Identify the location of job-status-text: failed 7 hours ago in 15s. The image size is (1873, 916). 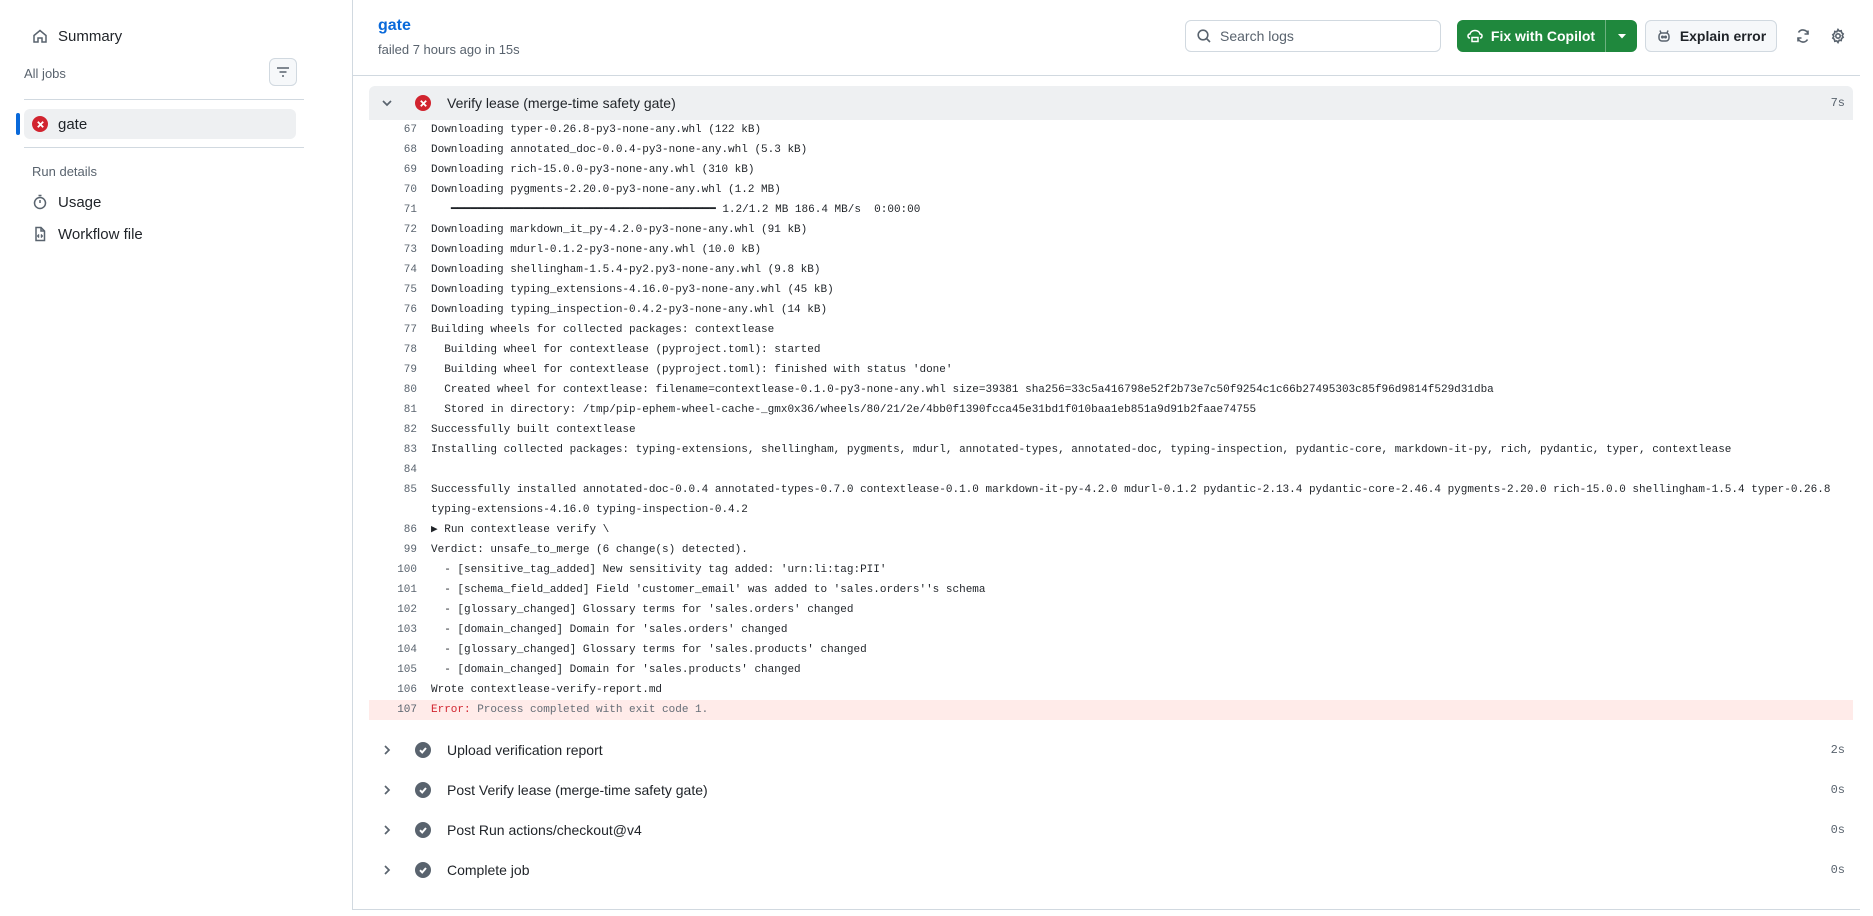
(449, 49).